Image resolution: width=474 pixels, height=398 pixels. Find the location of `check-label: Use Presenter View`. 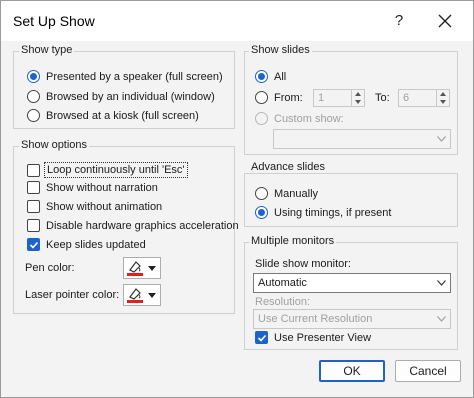

check-label: Use Presenter View is located at coordinates (323, 337).